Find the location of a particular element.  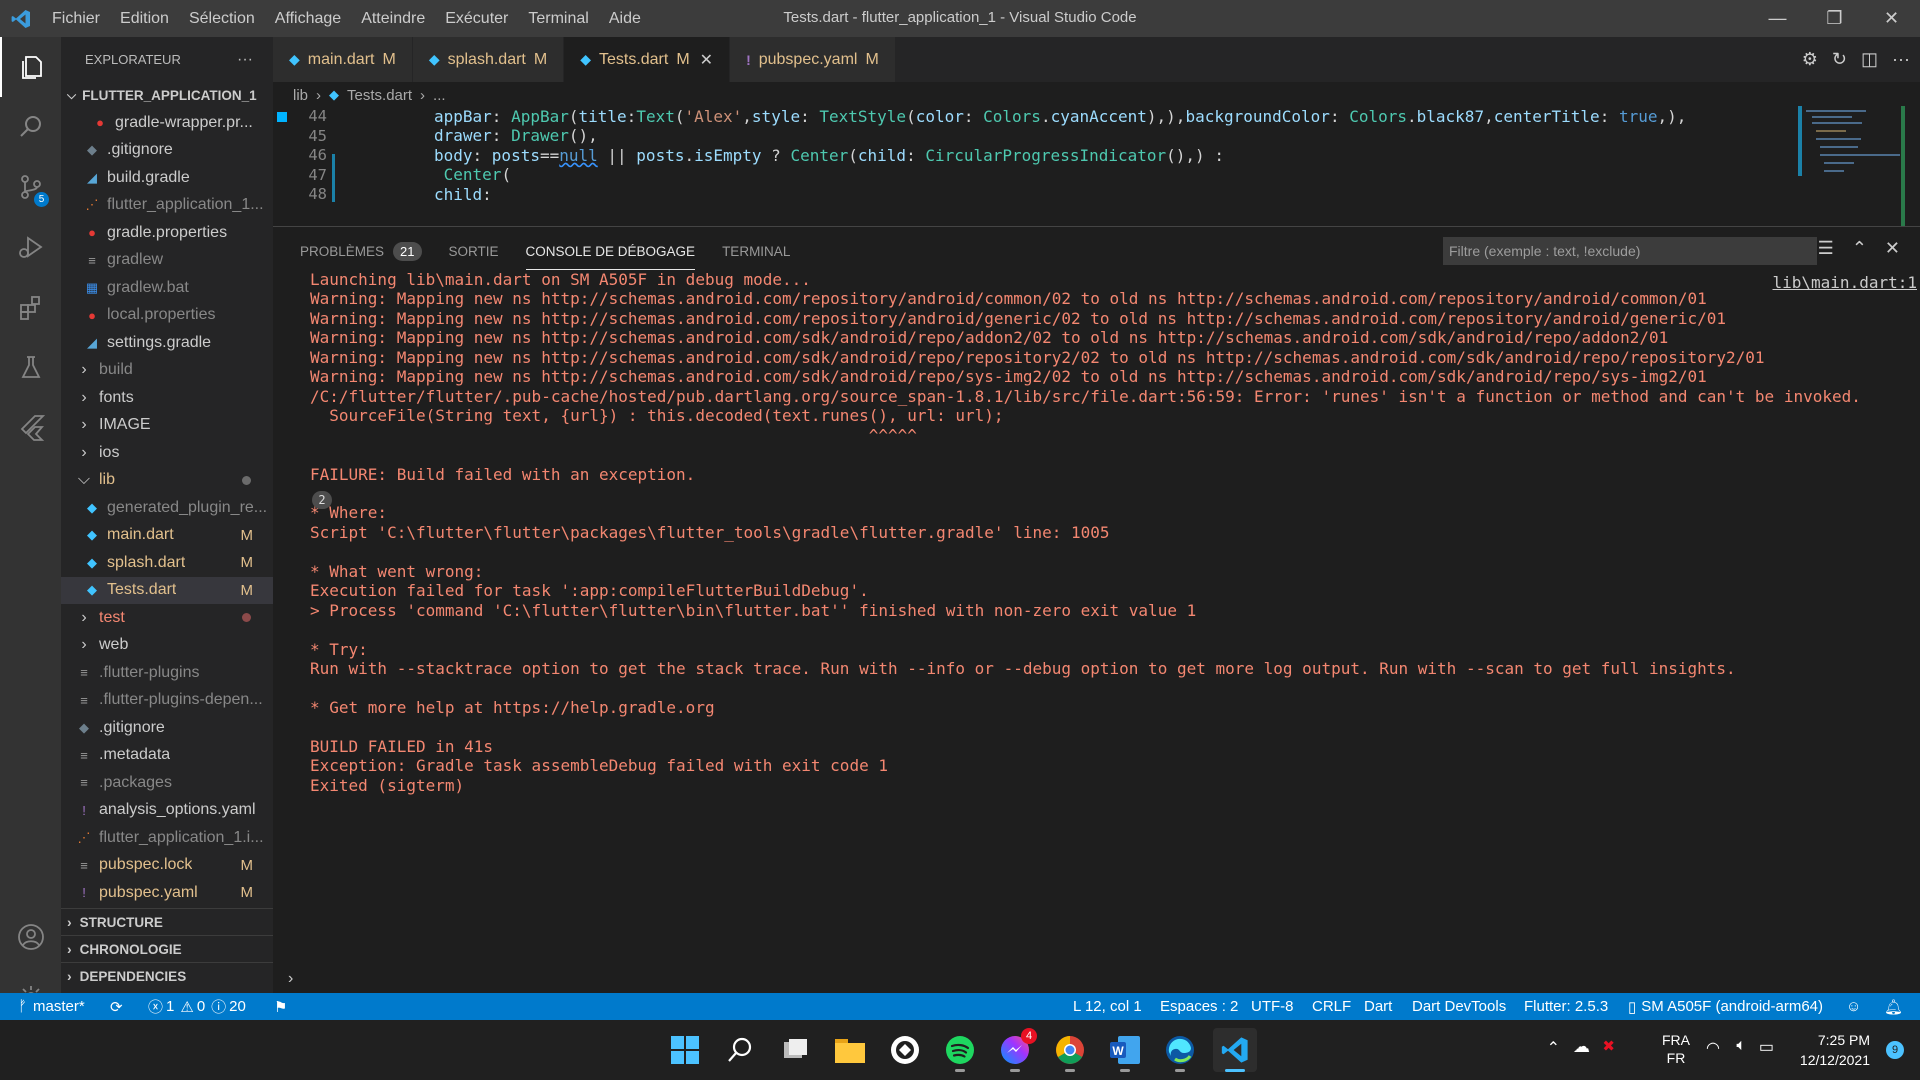

problems-summary: ⓧ 1 ⚠ 0 ⓘ 20 is located at coordinates (197, 1006).